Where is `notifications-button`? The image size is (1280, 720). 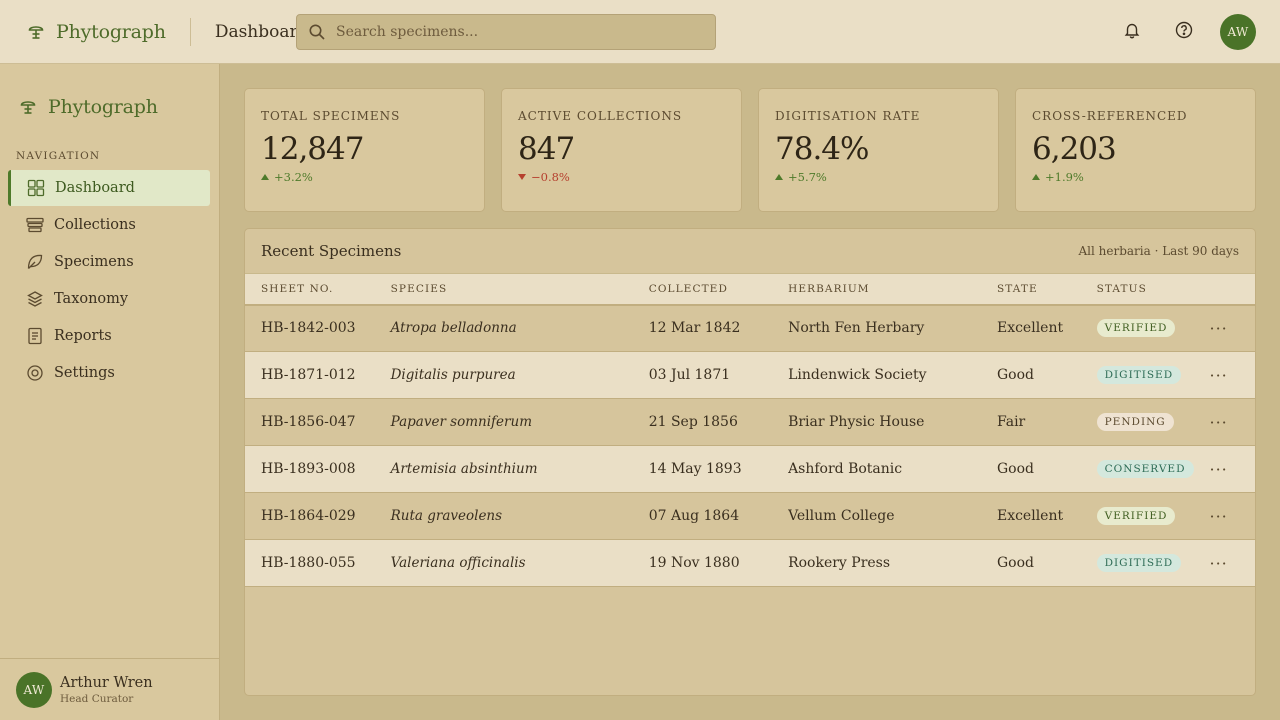
notifications-button is located at coordinates (1132, 32).